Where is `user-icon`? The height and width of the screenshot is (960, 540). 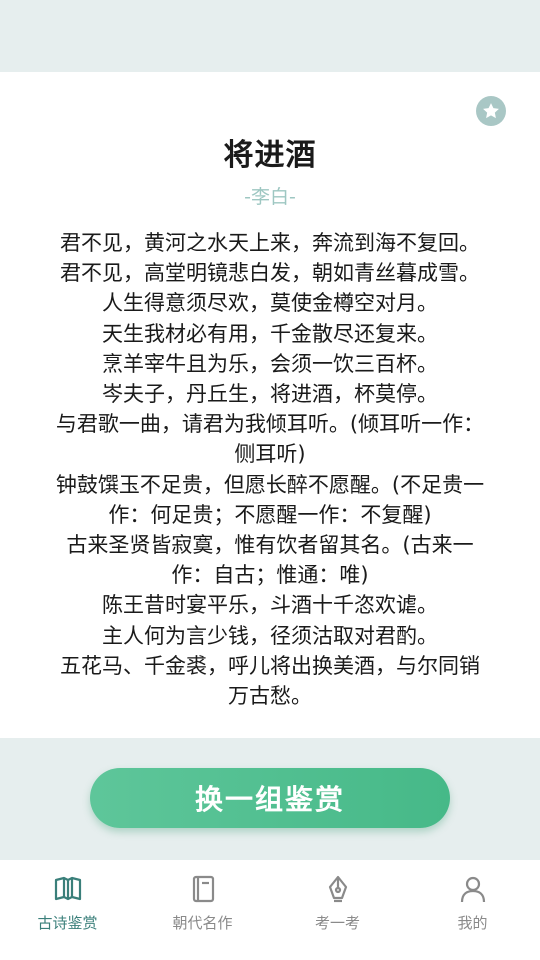 user-icon is located at coordinates (473, 889).